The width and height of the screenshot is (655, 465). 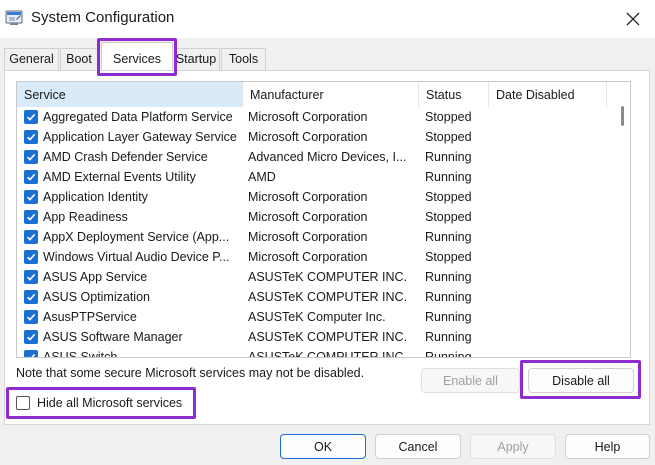 What do you see at coordinates (85, 217) in the screenshot?
I see `service-name: App Readiness` at bounding box center [85, 217].